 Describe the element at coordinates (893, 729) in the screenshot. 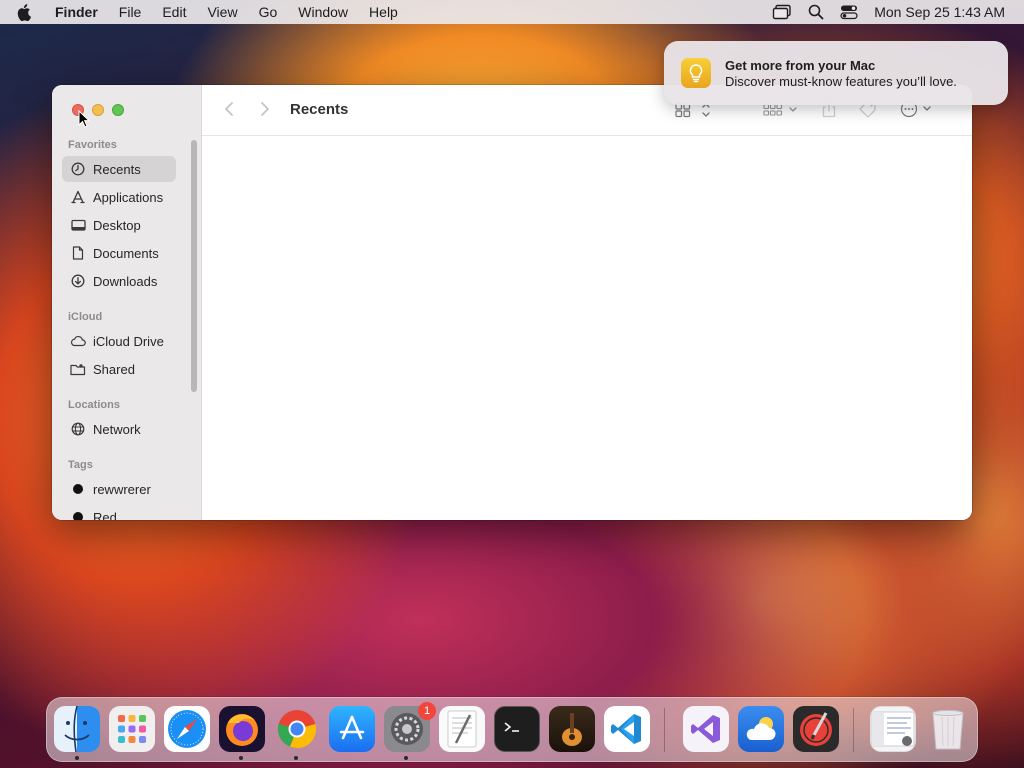

I see `finder-window-thumbnail-icon` at that location.